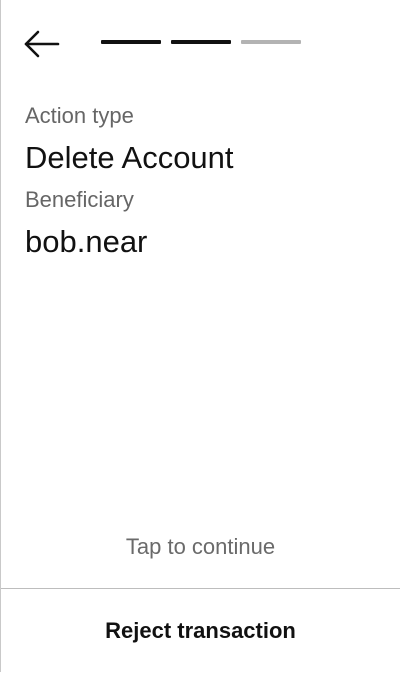 The image size is (400, 673). What do you see at coordinates (129, 157) in the screenshot?
I see `action-type-value: Delete Account` at bounding box center [129, 157].